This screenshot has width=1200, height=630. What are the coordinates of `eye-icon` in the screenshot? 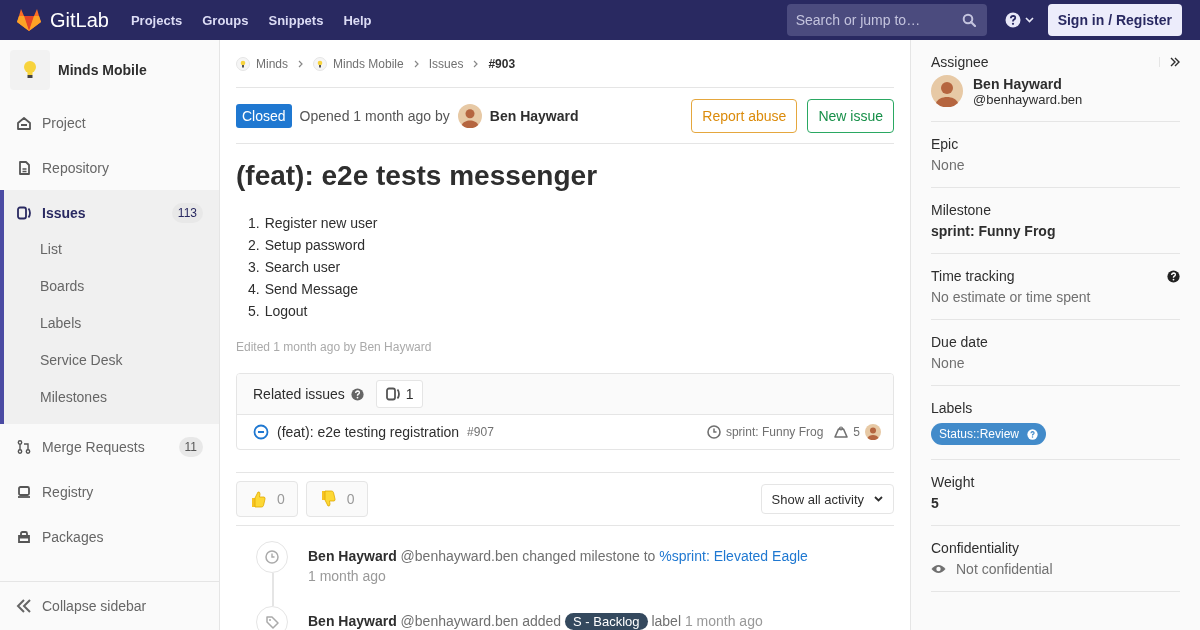 It's located at (938, 569).